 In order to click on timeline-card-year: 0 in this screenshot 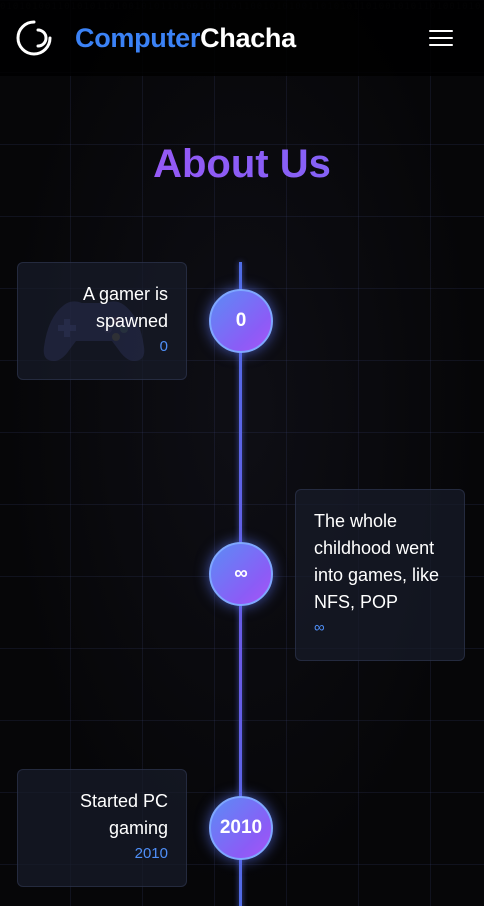, I will do `click(163, 346)`.